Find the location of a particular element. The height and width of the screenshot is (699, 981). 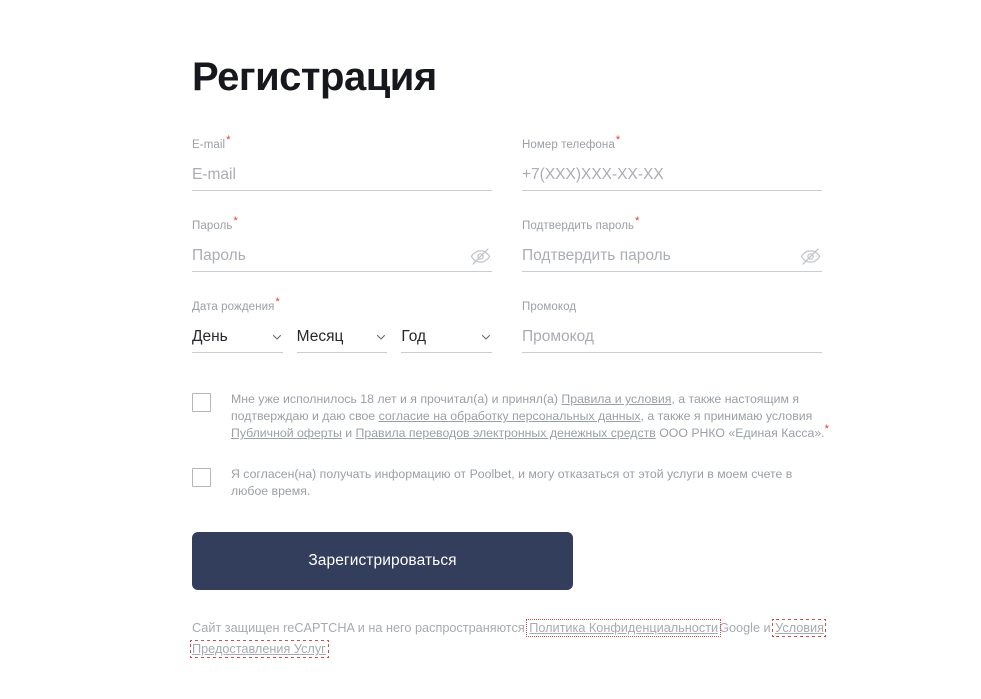

field-confirm-password: Подтвердить пароль* is located at coordinates (672, 243).